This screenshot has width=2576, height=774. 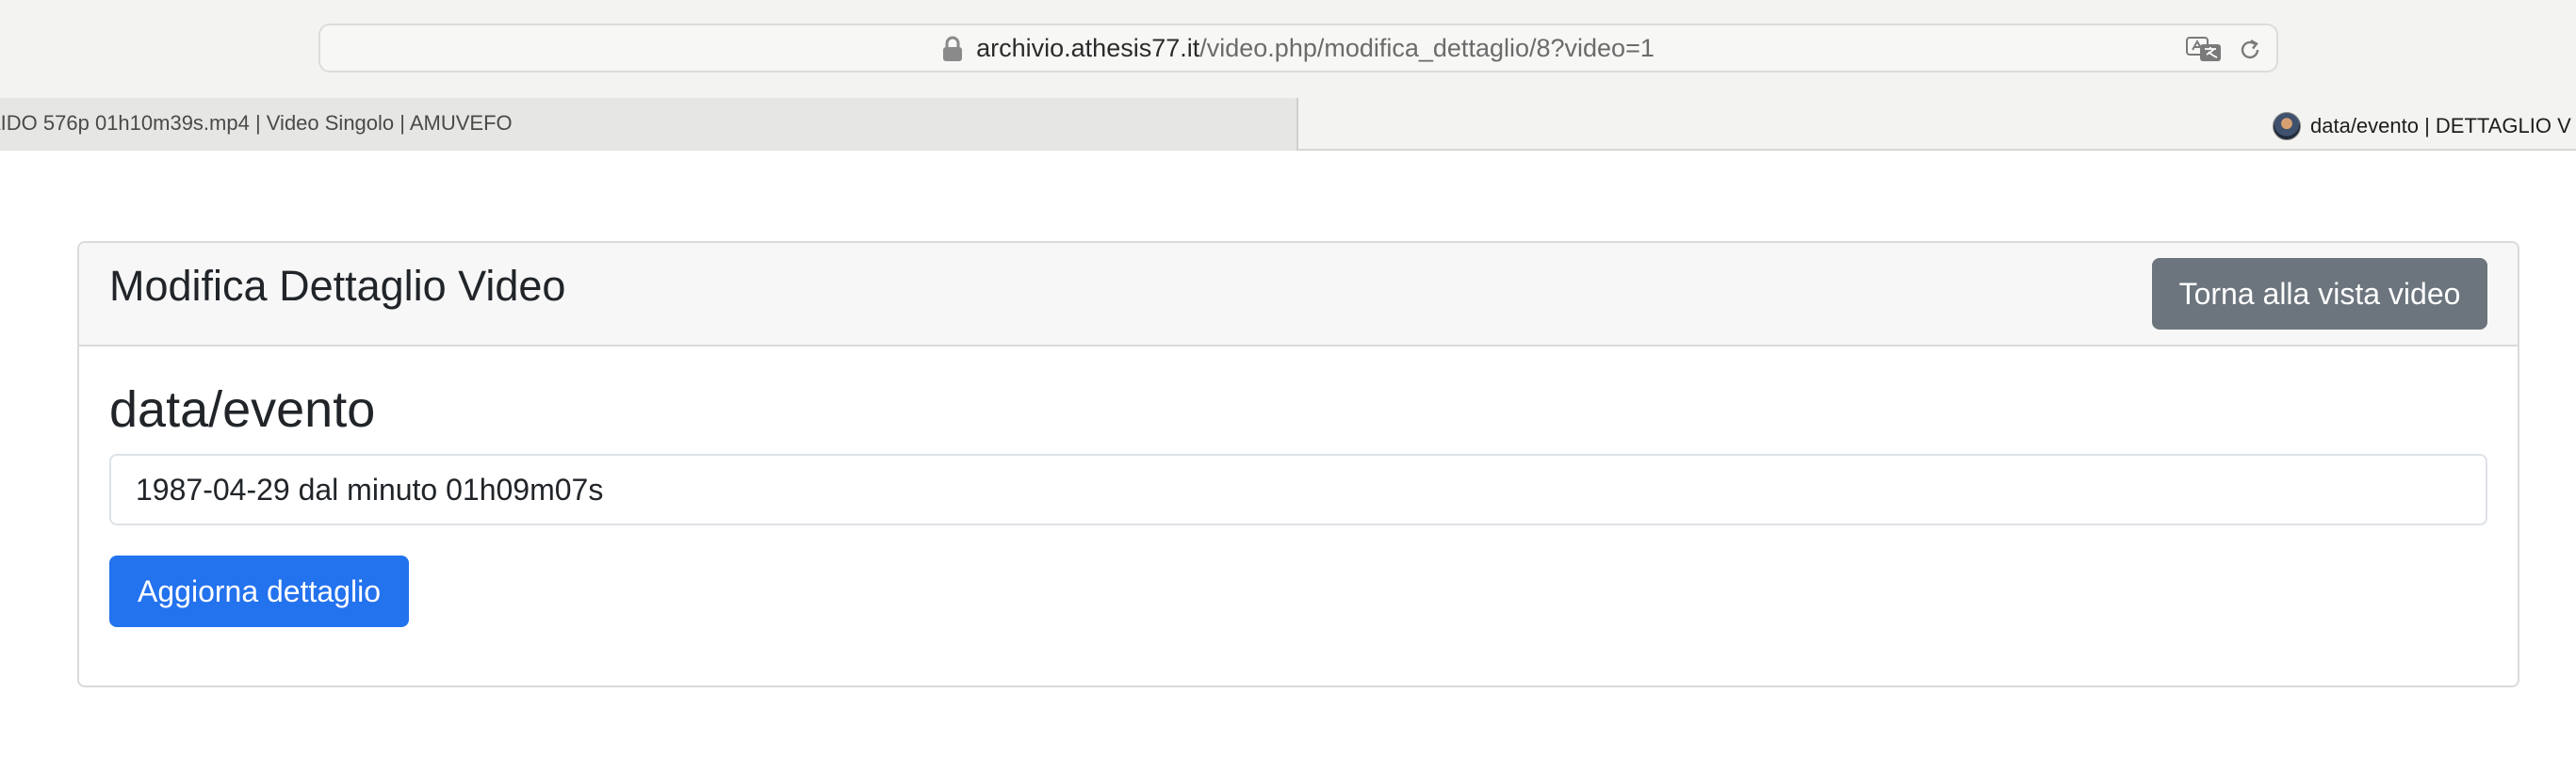 What do you see at coordinates (2250, 50) in the screenshot?
I see `reload-icon` at bounding box center [2250, 50].